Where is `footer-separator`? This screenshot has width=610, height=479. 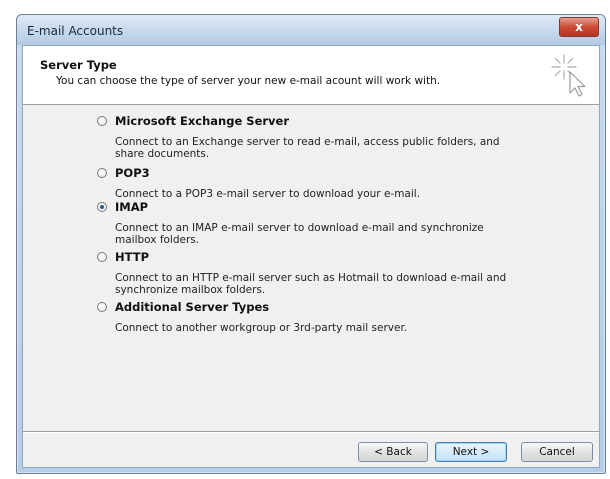
footer-separator is located at coordinates (311, 432).